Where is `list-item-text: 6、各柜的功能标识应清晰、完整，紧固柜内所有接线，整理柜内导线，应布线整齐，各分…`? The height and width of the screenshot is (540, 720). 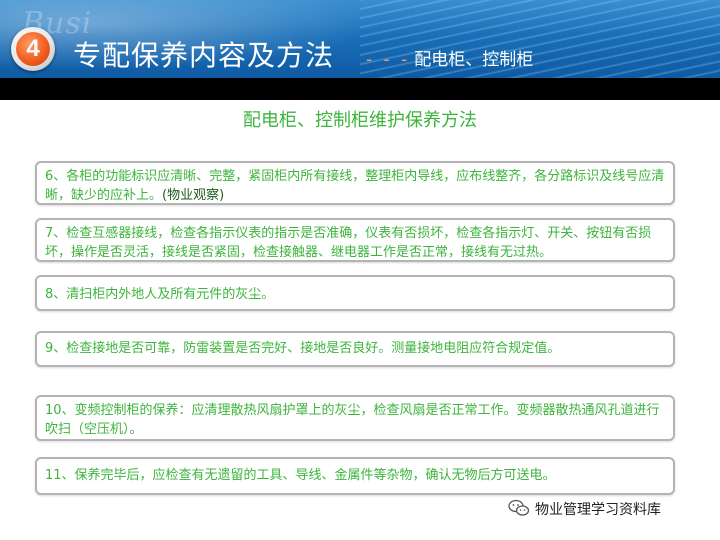
list-item-text: 6、各柜的功能标识应清晰、完整，紧固柜内所有接线，整理柜内导线，应布线整齐，各分… is located at coordinates (355, 186).